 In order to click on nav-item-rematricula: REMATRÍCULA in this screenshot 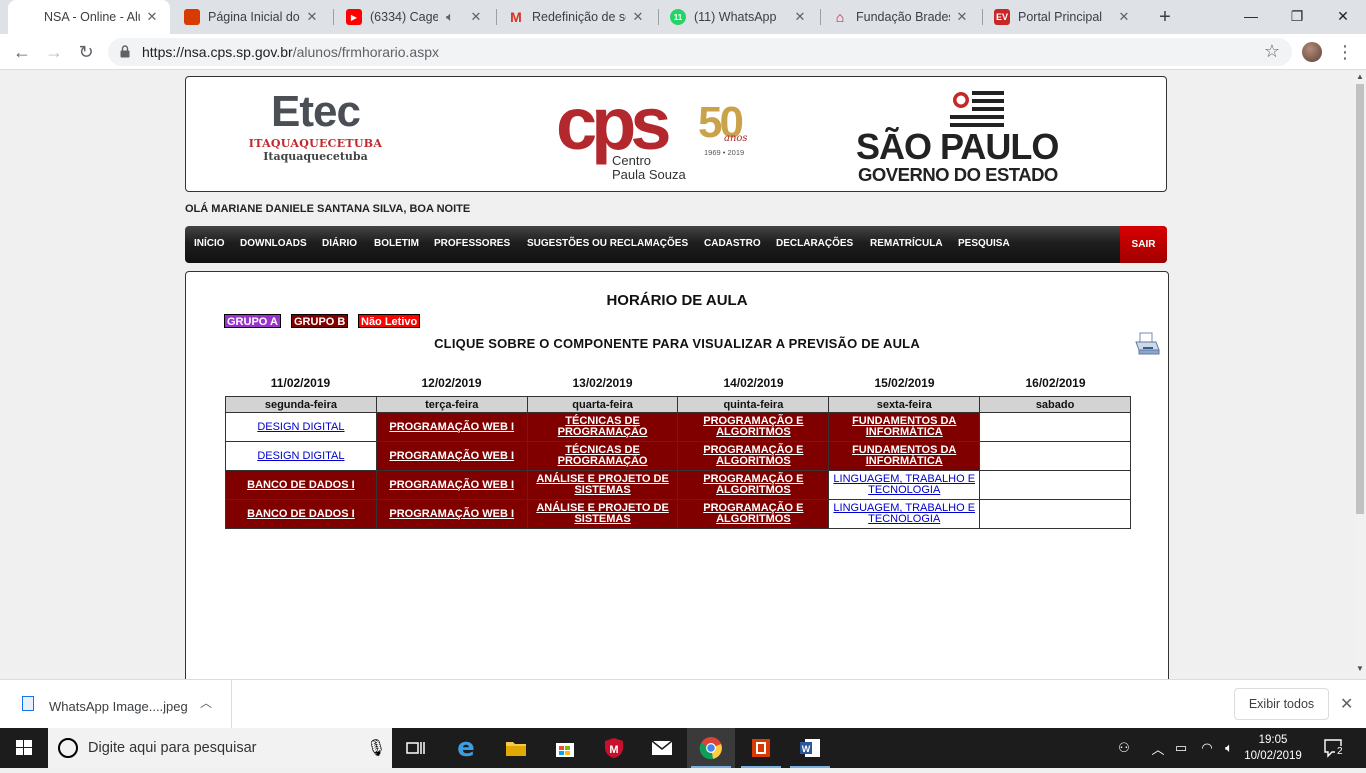, I will do `click(906, 243)`.